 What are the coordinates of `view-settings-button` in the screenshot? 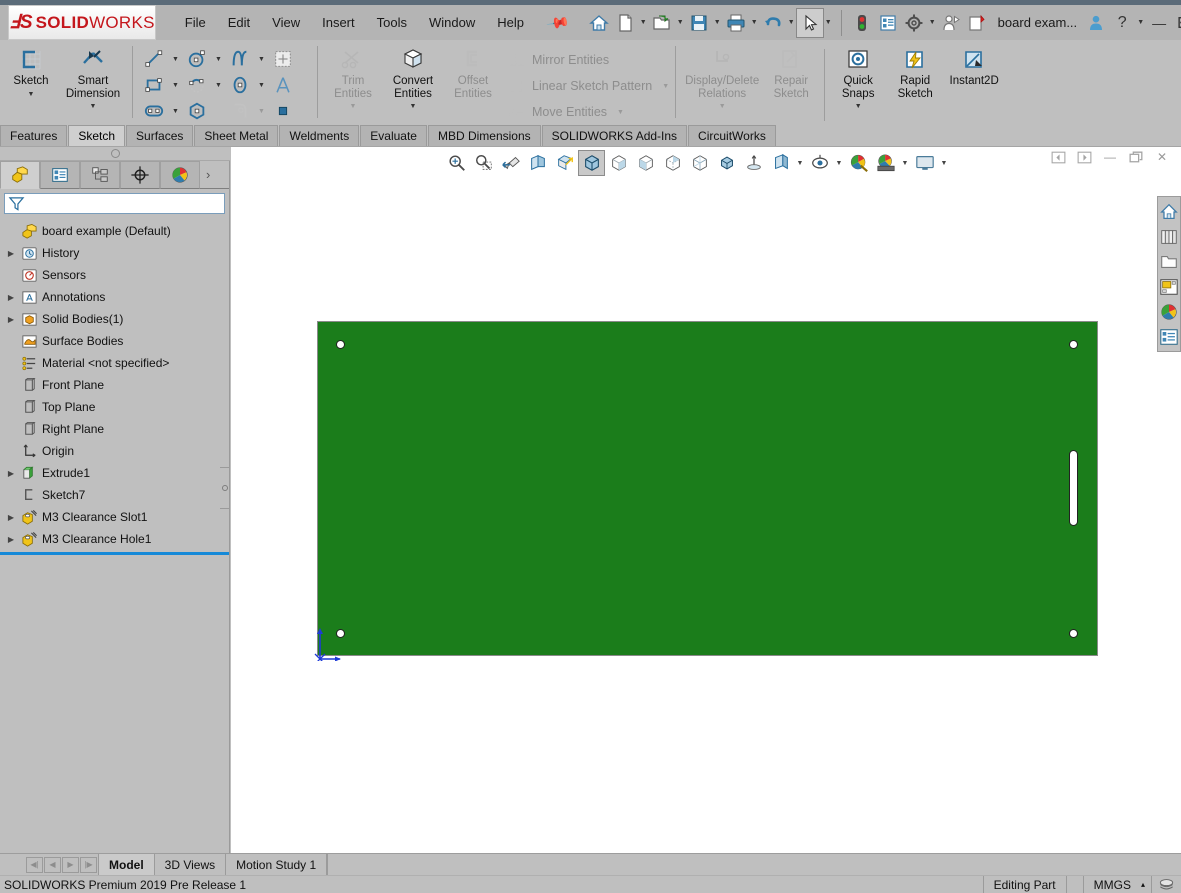 It's located at (924, 163).